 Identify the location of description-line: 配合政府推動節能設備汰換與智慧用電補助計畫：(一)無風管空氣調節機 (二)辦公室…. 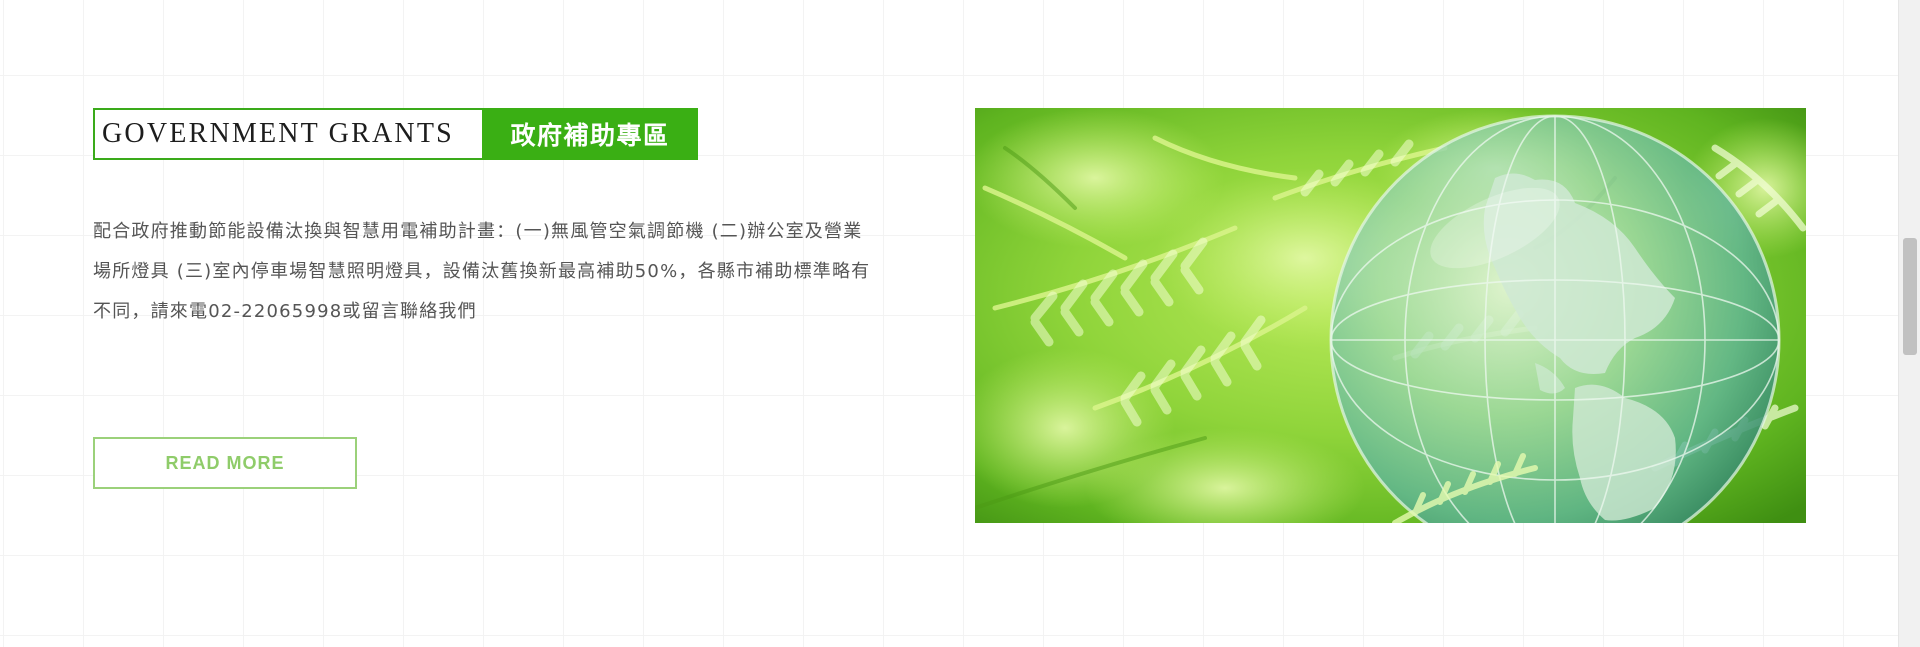
(478, 231).